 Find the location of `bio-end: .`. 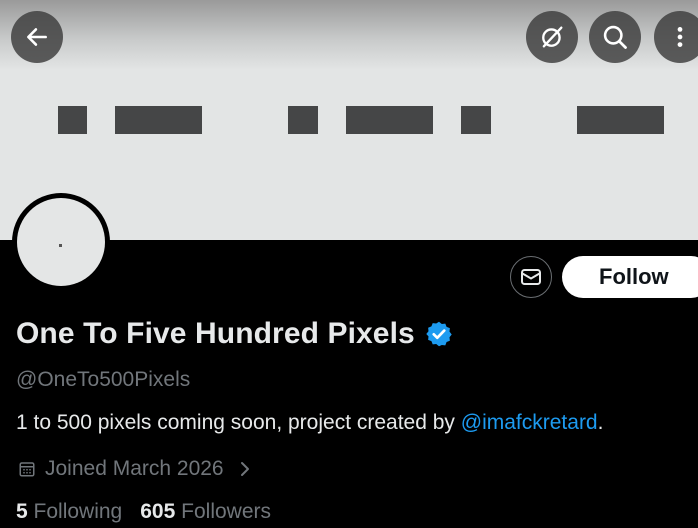

bio-end: . is located at coordinates (600, 422).